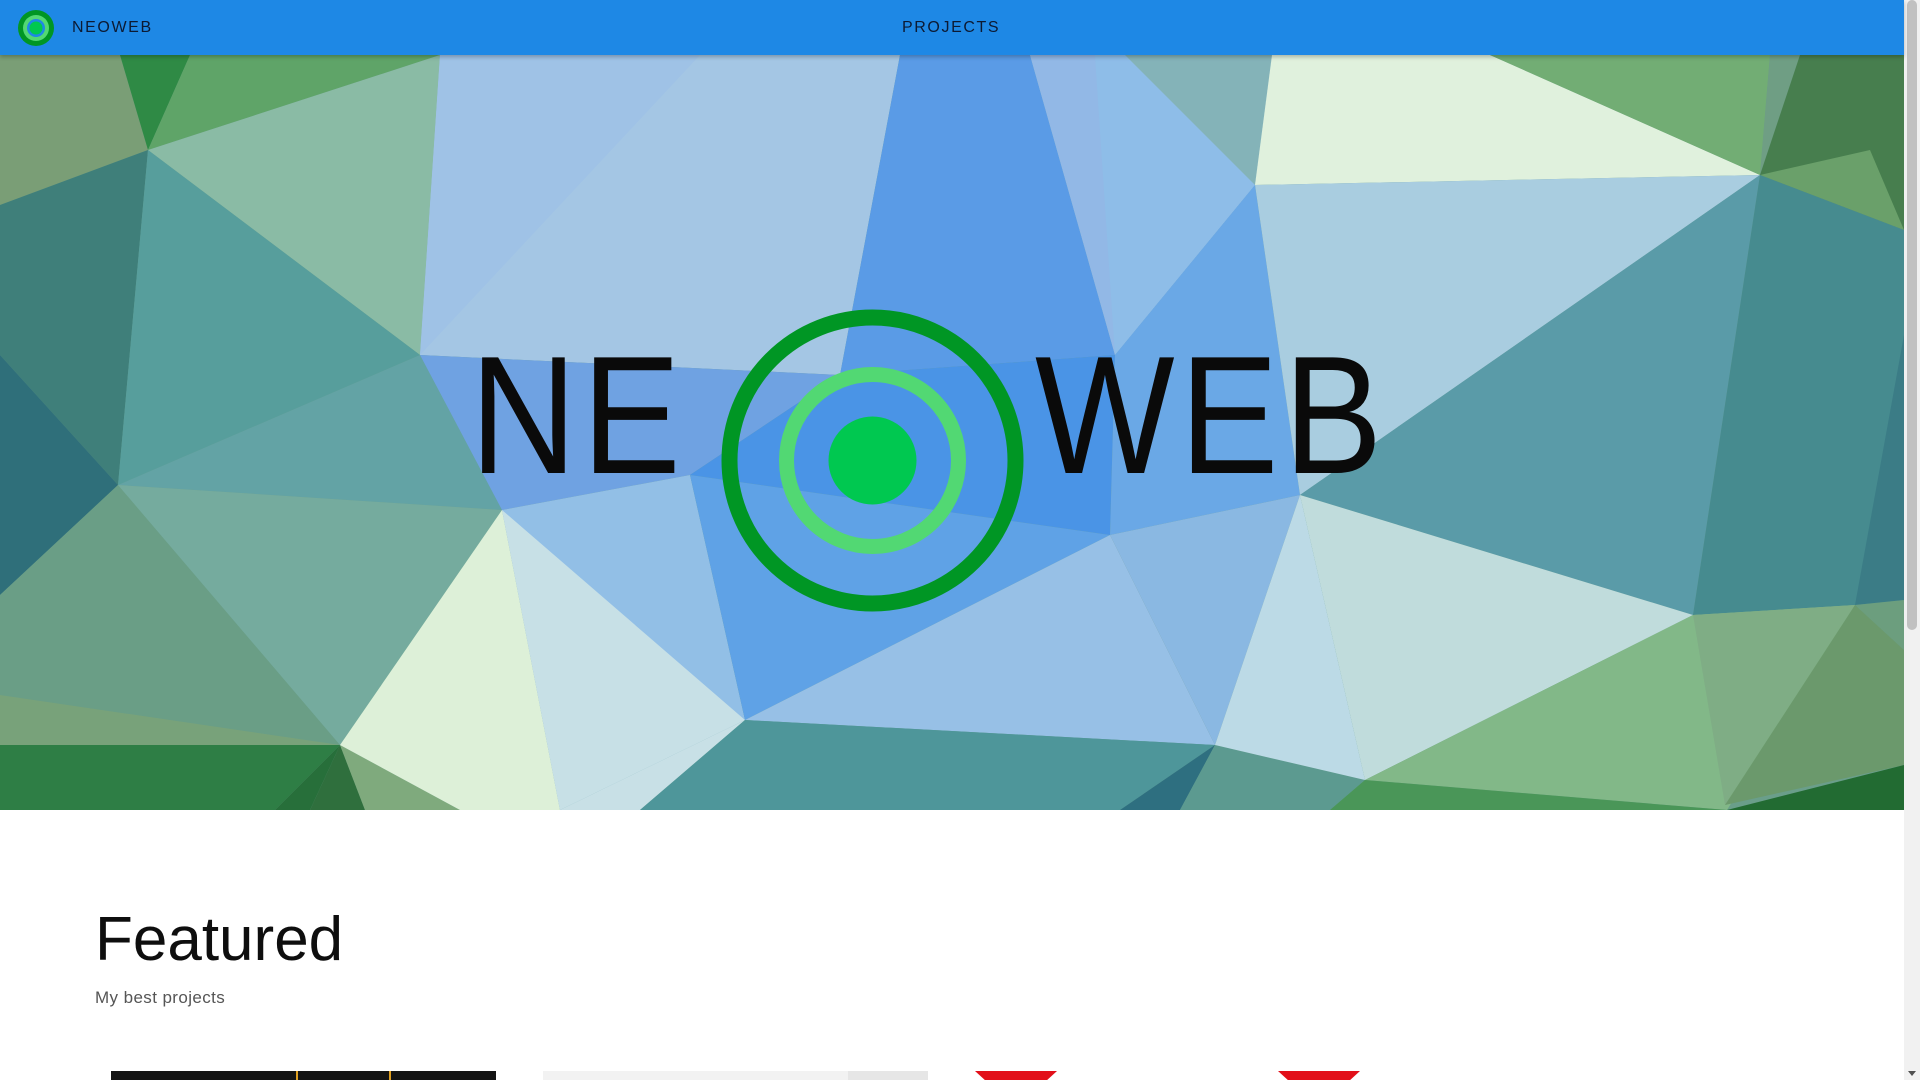 The width and height of the screenshot is (1920, 1080). What do you see at coordinates (160, 997) in the screenshot?
I see `featured-subtitle: My best projects` at bounding box center [160, 997].